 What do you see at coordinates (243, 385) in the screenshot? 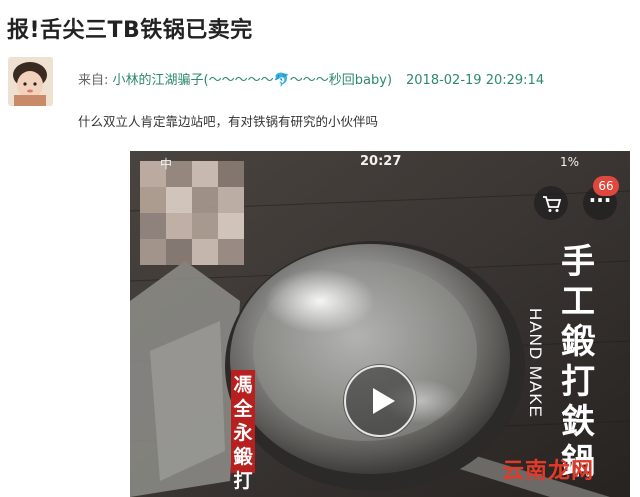
I see `seal-char: 馮` at bounding box center [243, 385].